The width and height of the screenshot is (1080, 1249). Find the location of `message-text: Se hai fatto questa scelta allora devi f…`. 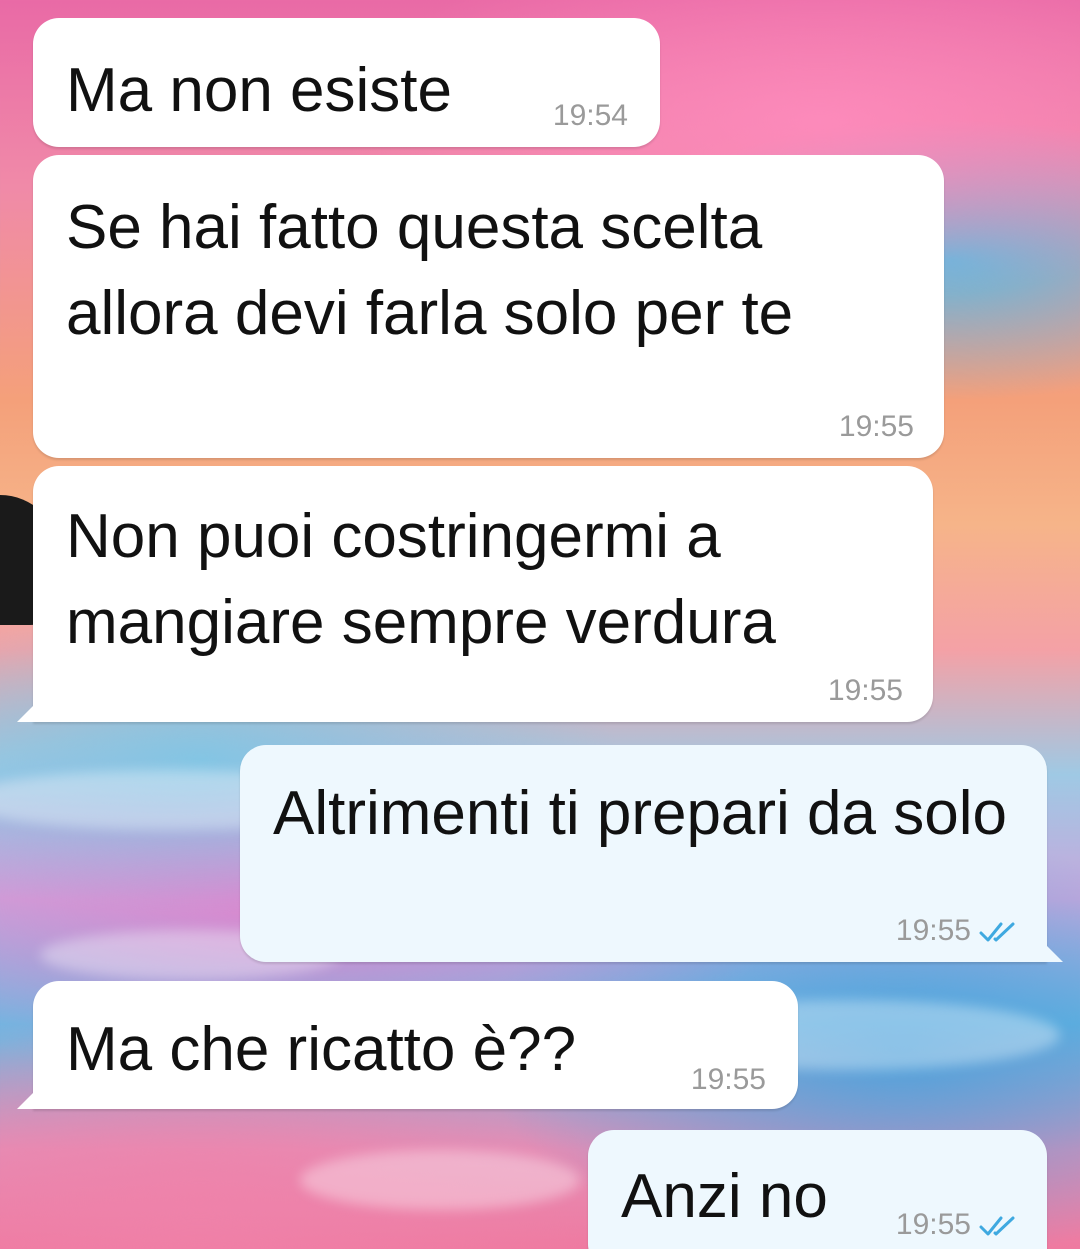

message-text: Se hai fatto questa scelta allora devi f… is located at coordinates (430, 270).